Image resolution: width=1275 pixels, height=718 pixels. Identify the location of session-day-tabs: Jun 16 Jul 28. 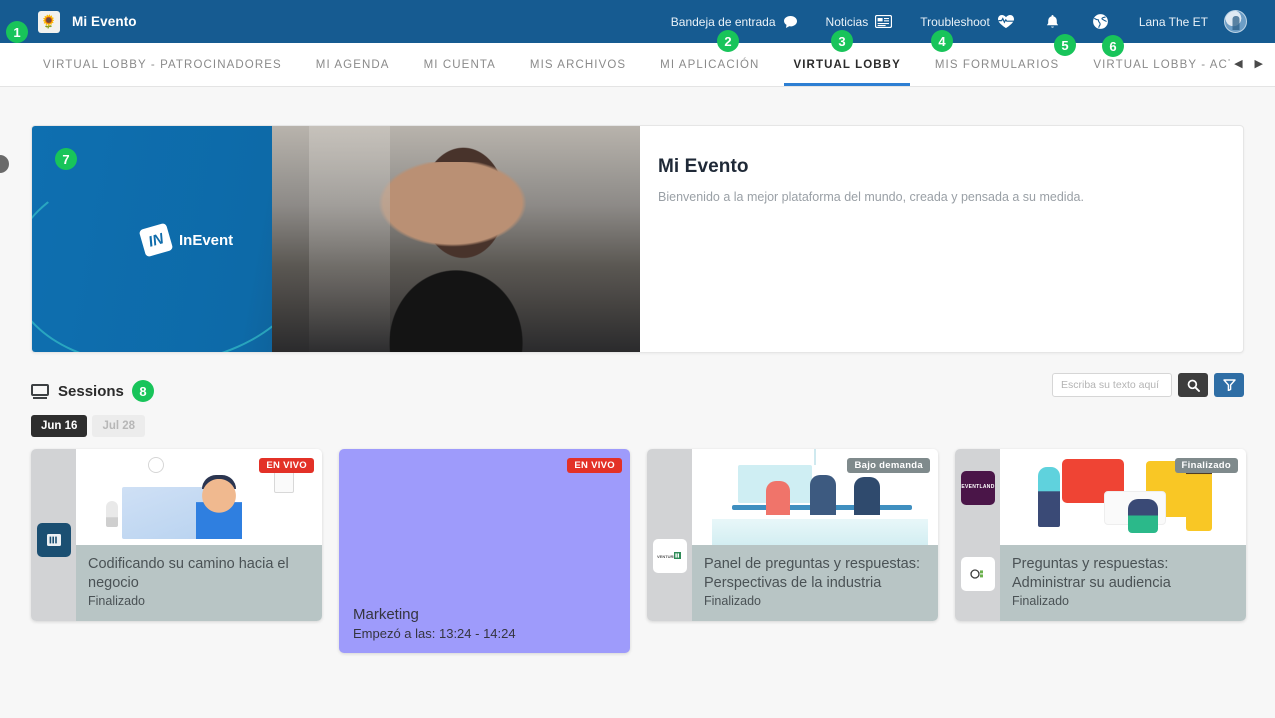
(88, 426).